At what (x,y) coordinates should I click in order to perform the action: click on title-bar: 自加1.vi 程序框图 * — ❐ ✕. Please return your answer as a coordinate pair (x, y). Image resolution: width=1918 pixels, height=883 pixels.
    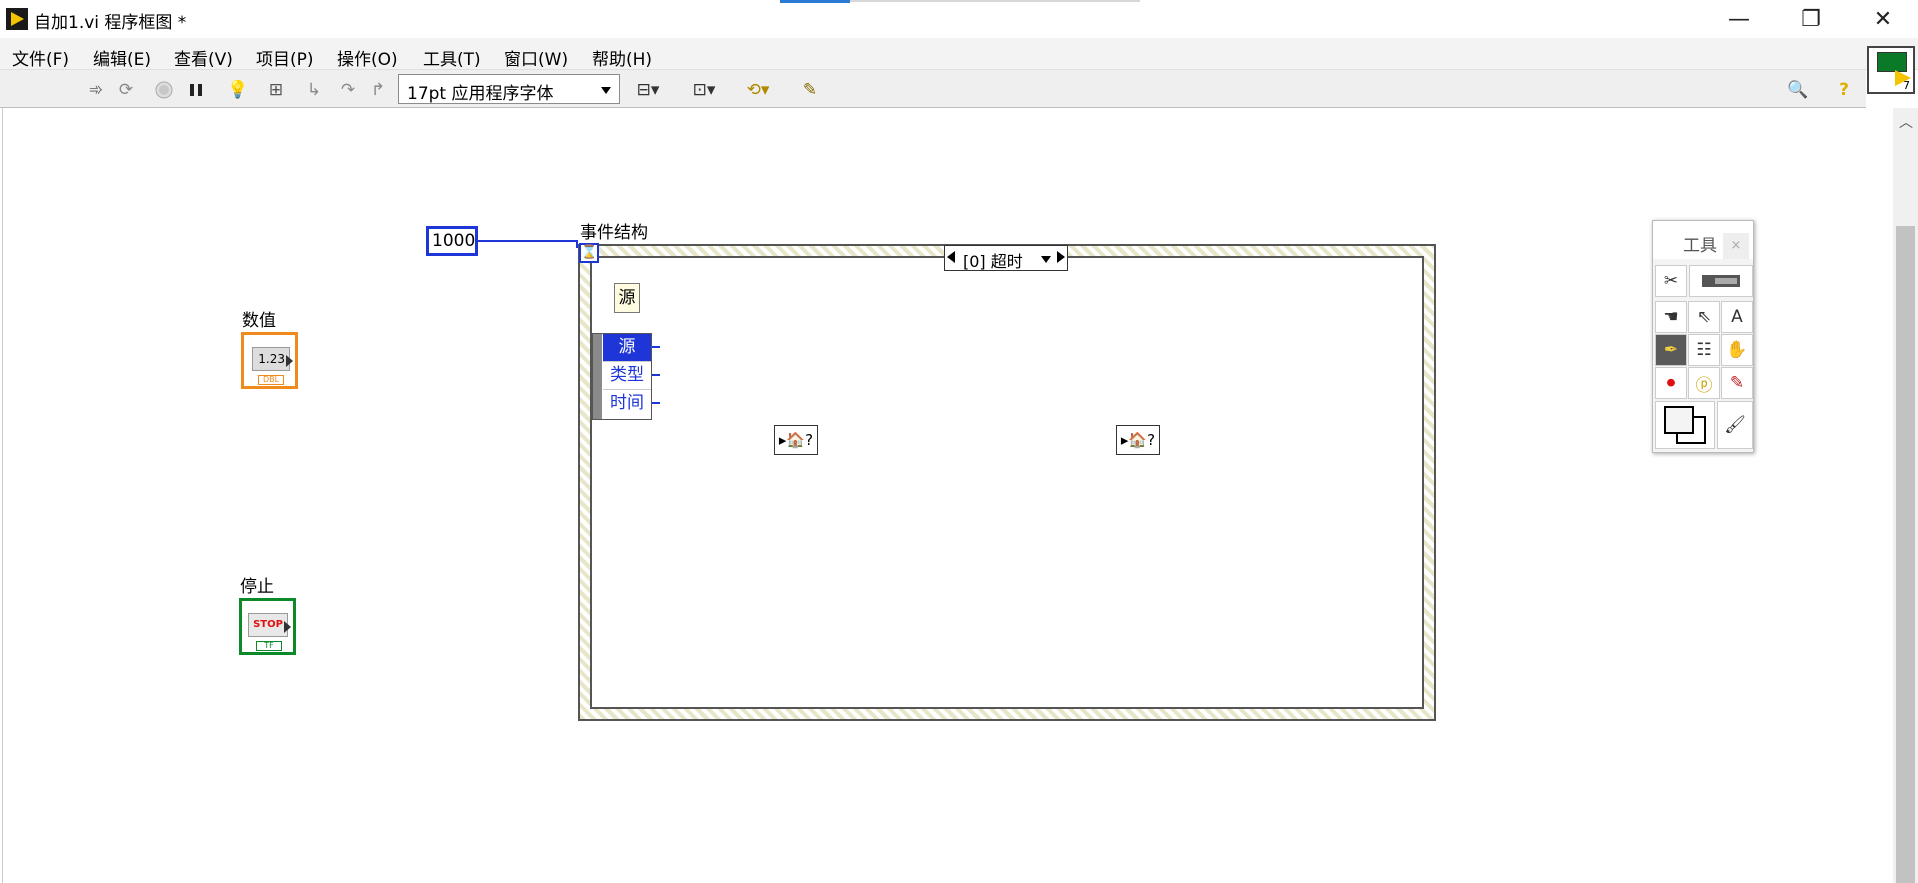
    Looking at the image, I should click on (959, 19).